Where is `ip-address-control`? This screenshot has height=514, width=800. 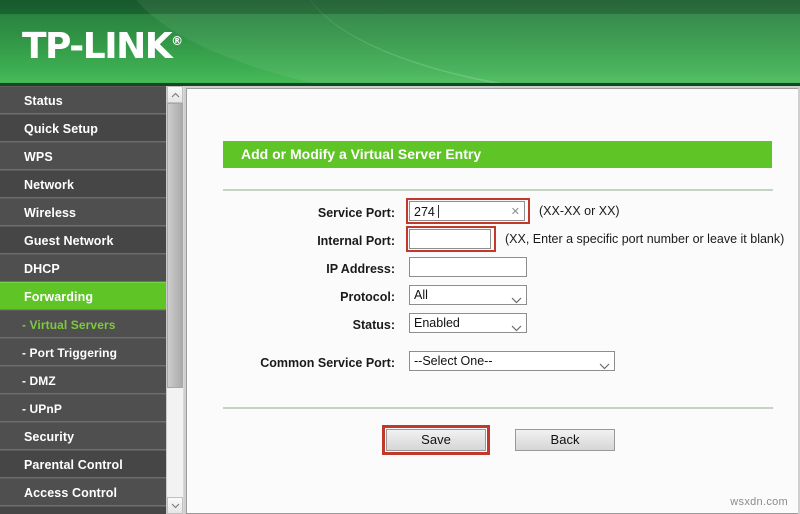
ip-address-control is located at coordinates (468, 267).